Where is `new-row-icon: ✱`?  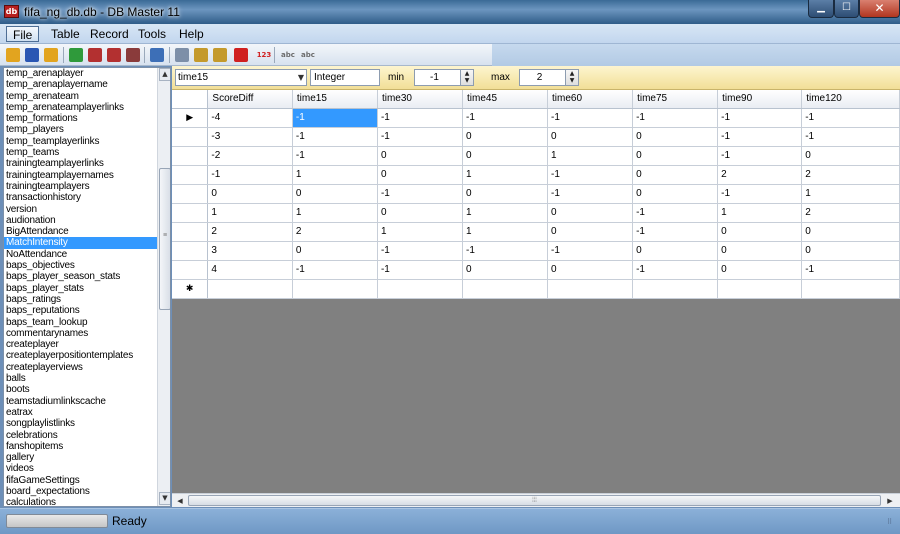
new-row-icon: ✱ is located at coordinates (190, 289).